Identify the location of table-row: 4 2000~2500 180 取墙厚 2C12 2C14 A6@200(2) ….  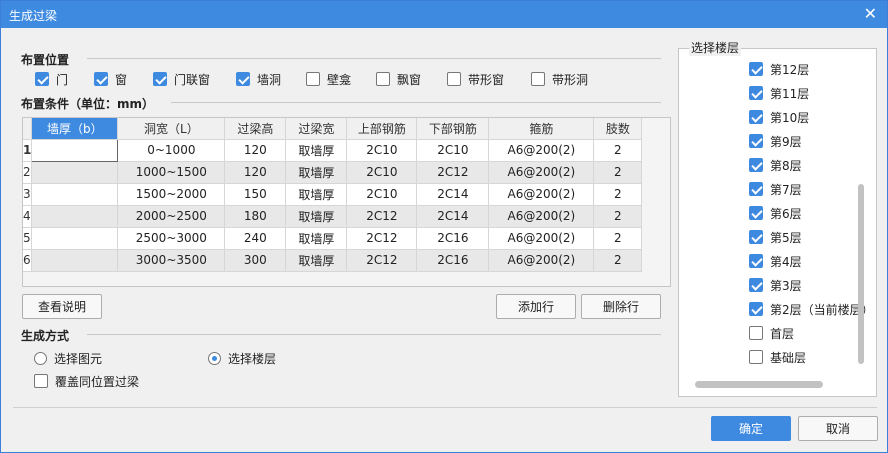
(333, 216).